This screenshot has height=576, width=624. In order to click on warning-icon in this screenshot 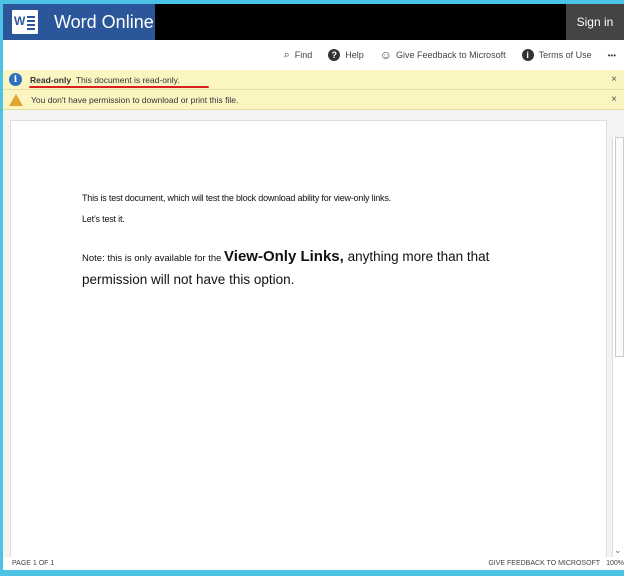, I will do `click(16, 99)`.